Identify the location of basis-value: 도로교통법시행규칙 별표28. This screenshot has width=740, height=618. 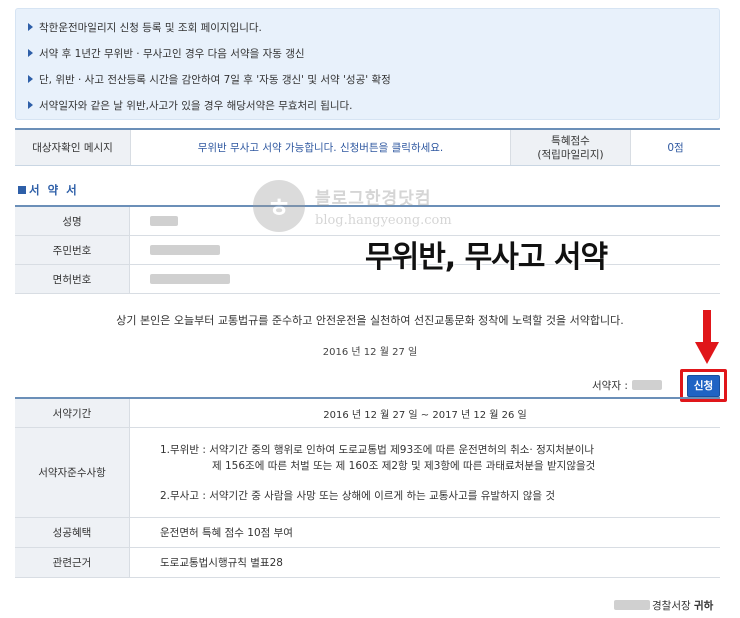
(221, 563).